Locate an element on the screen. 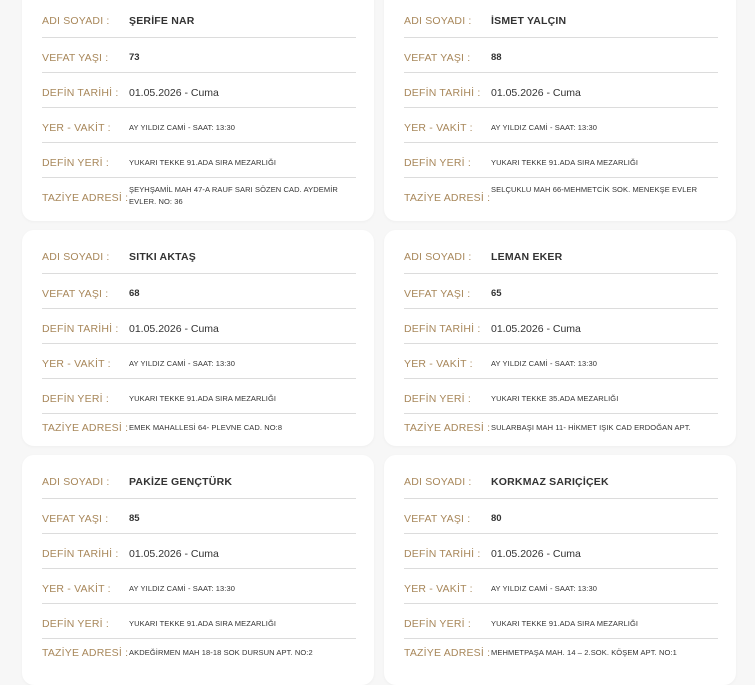 This screenshot has width=755, height=685. burial-value: YUKARI TEKKE 35.ADA MEZARLIĞI is located at coordinates (555, 398).